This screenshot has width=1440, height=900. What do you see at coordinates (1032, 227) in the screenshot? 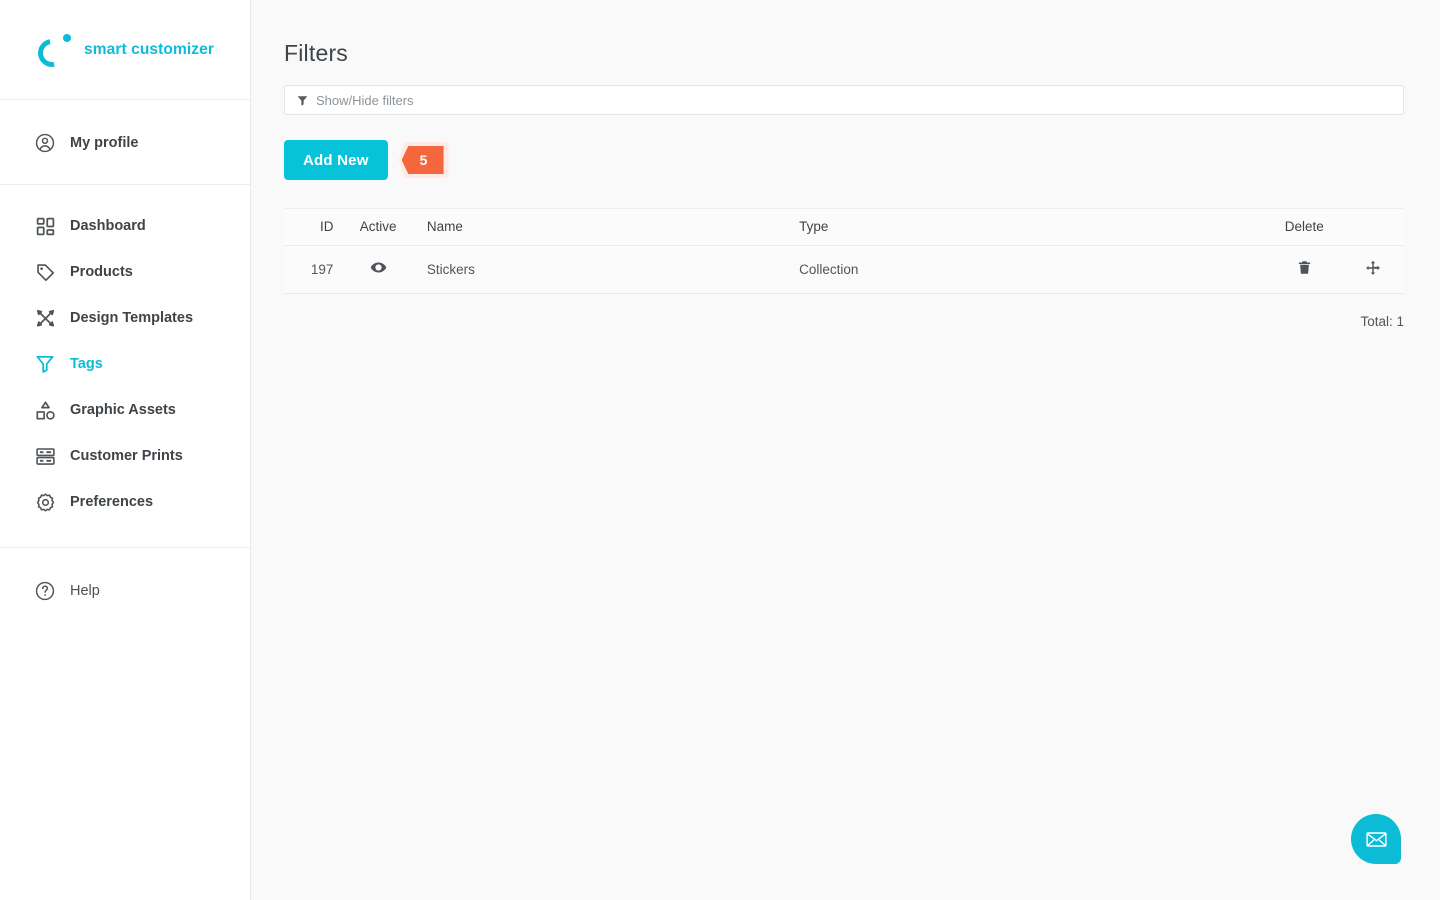
I see `column-header-type: Type` at bounding box center [1032, 227].